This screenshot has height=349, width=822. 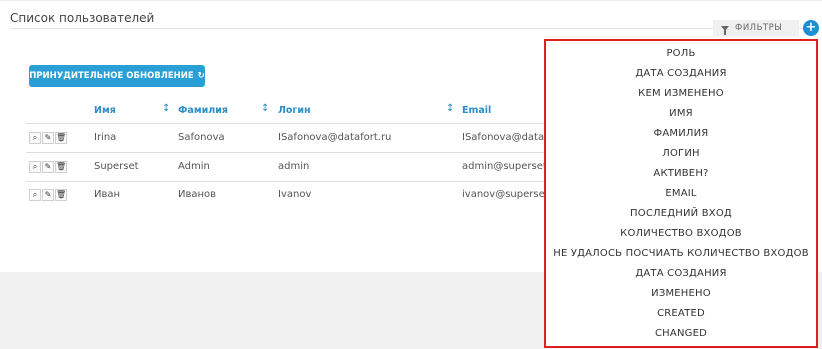 I want to click on filter-option-created-date-2: ДАТА СОЗДАНИЯ, so click(x=681, y=273).